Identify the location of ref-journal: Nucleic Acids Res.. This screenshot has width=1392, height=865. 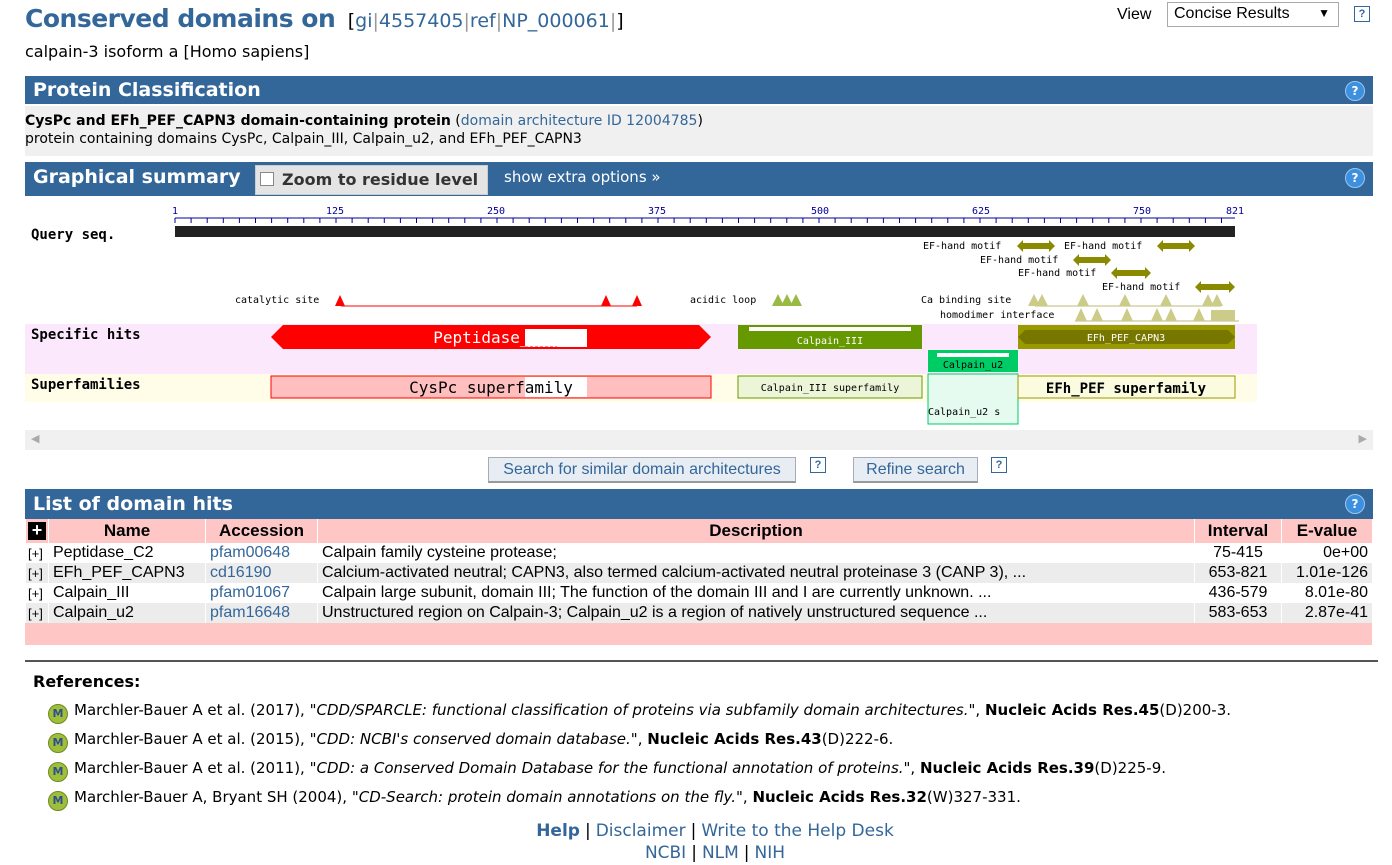
(996, 768).